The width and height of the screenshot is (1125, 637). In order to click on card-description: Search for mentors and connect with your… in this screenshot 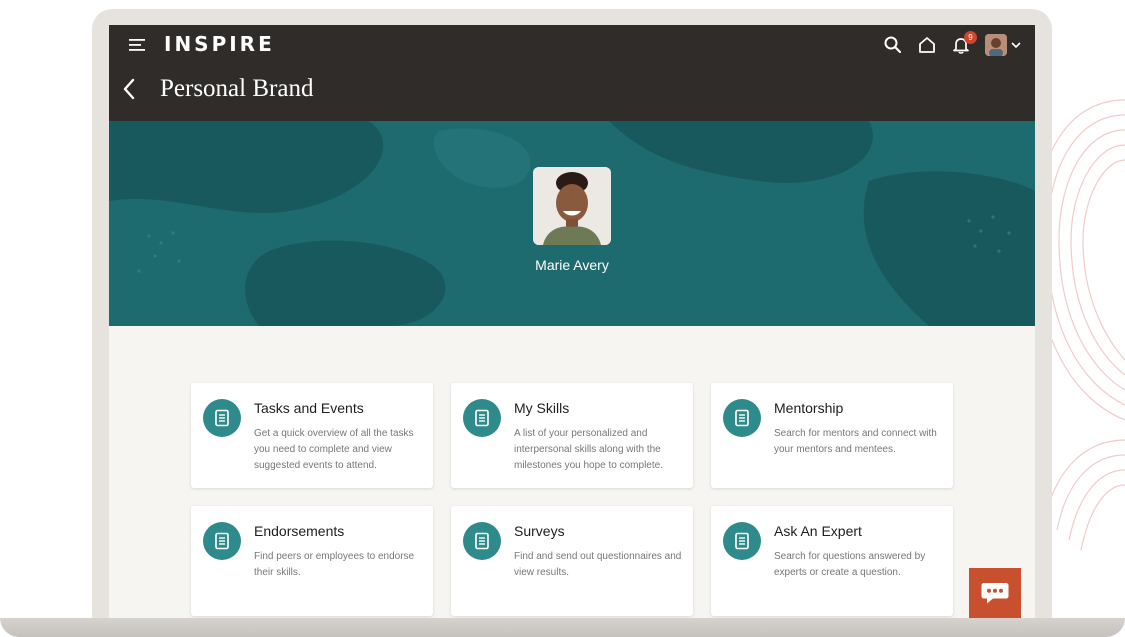, I will do `click(855, 441)`.